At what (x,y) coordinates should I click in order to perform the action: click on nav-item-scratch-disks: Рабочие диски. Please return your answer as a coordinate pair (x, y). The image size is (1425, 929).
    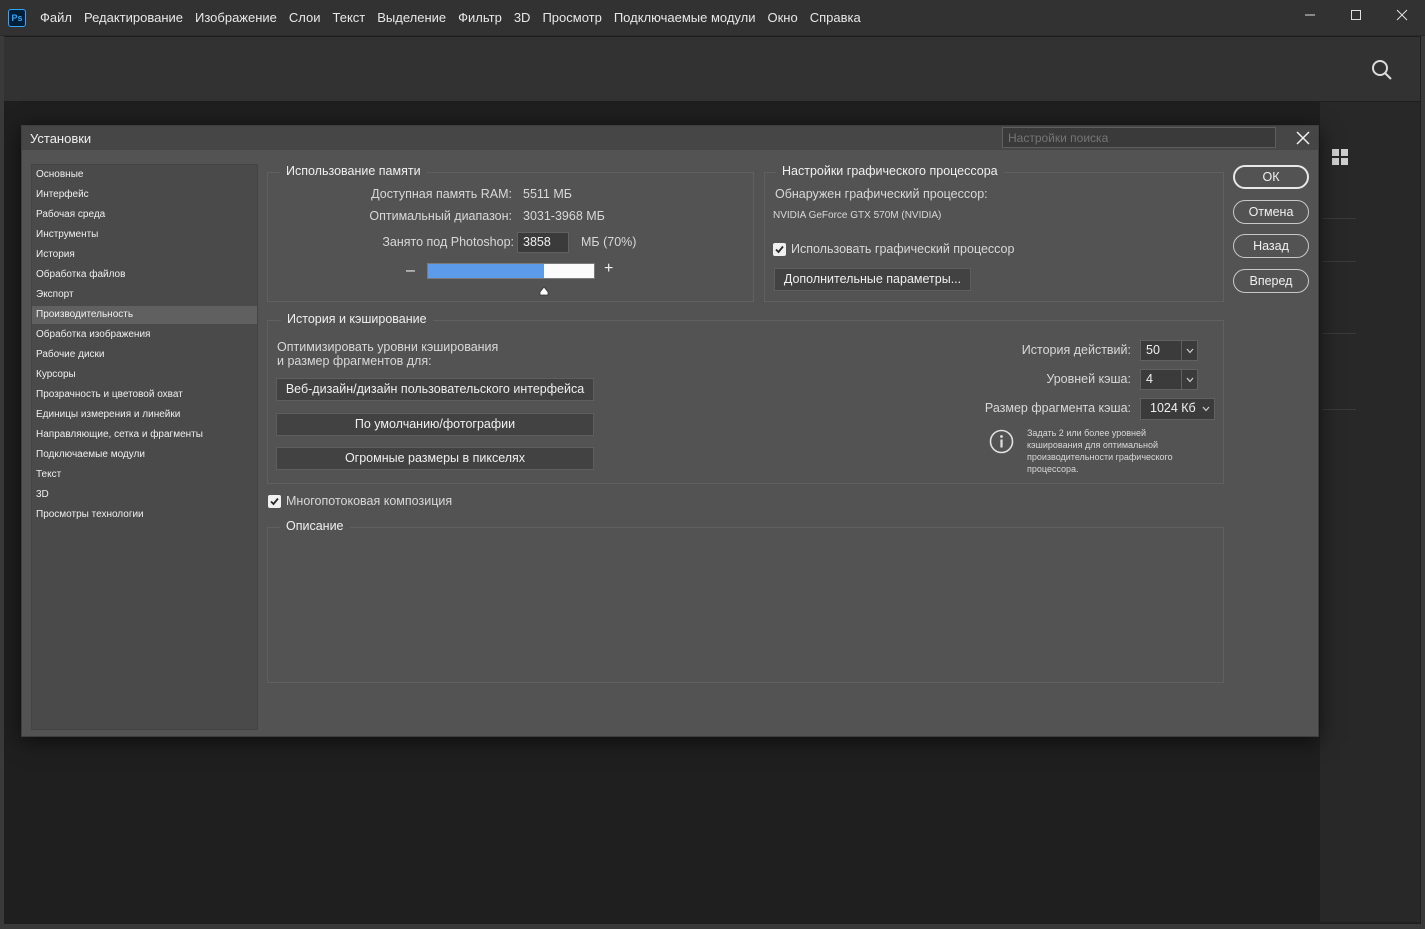
    Looking at the image, I should click on (144, 355).